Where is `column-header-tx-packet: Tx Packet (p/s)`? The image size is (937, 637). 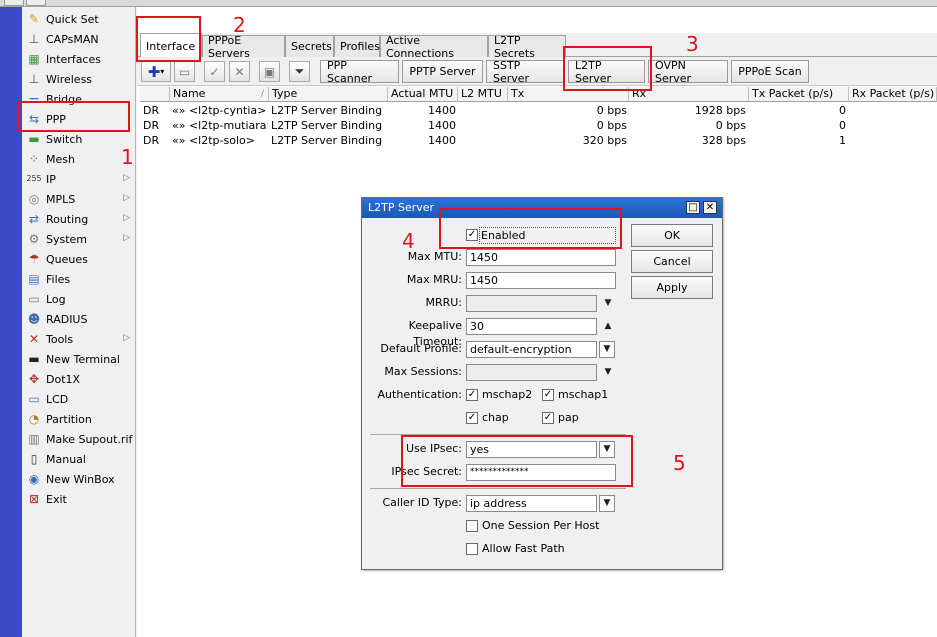
column-header-tx-packet: Tx Packet (p/s) is located at coordinates (799, 94).